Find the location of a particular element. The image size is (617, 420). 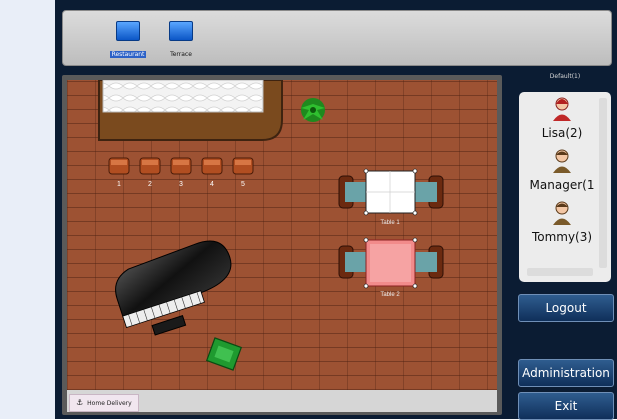

bar-stool-label: 1 is located at coordinates (119, 184).